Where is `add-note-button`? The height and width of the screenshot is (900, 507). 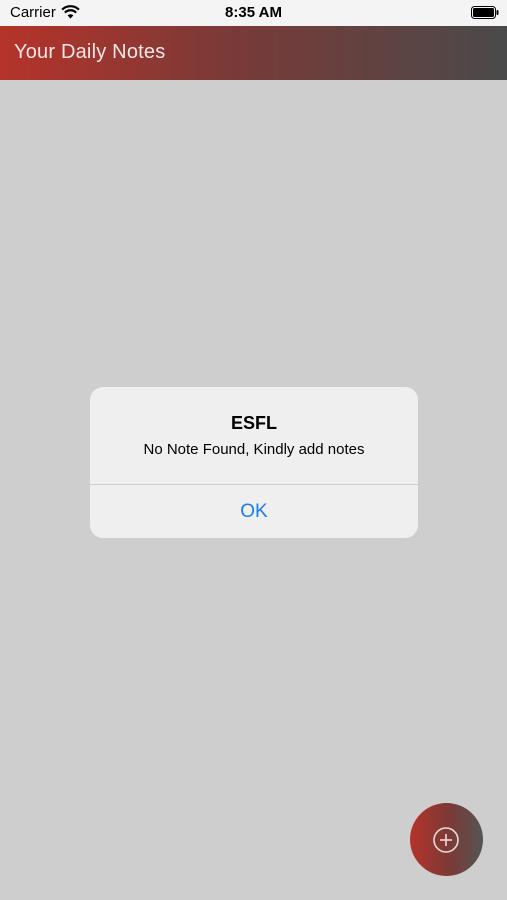
add-note-button is located at coordinates (446, 839).